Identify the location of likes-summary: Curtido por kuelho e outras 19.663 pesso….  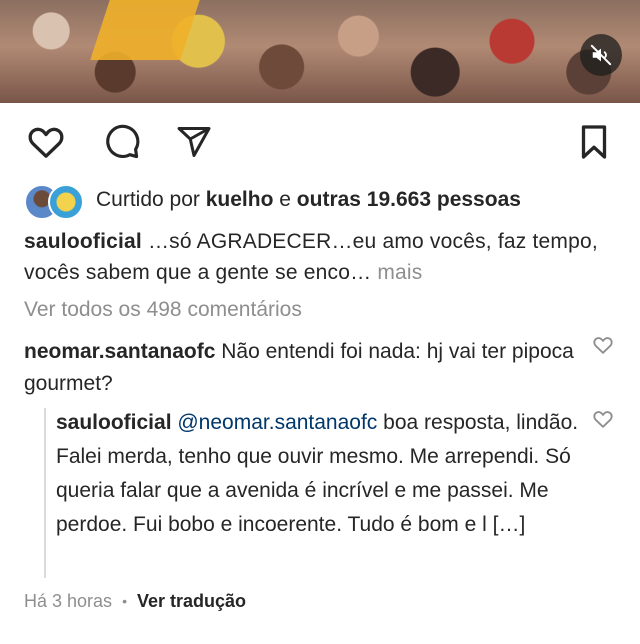
(272, 200).